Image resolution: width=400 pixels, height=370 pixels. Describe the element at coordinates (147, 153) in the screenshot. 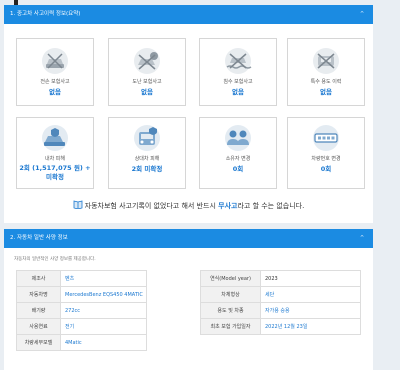

I see `card-other-damage: 상대차 피해 2회 미확정` at that location.